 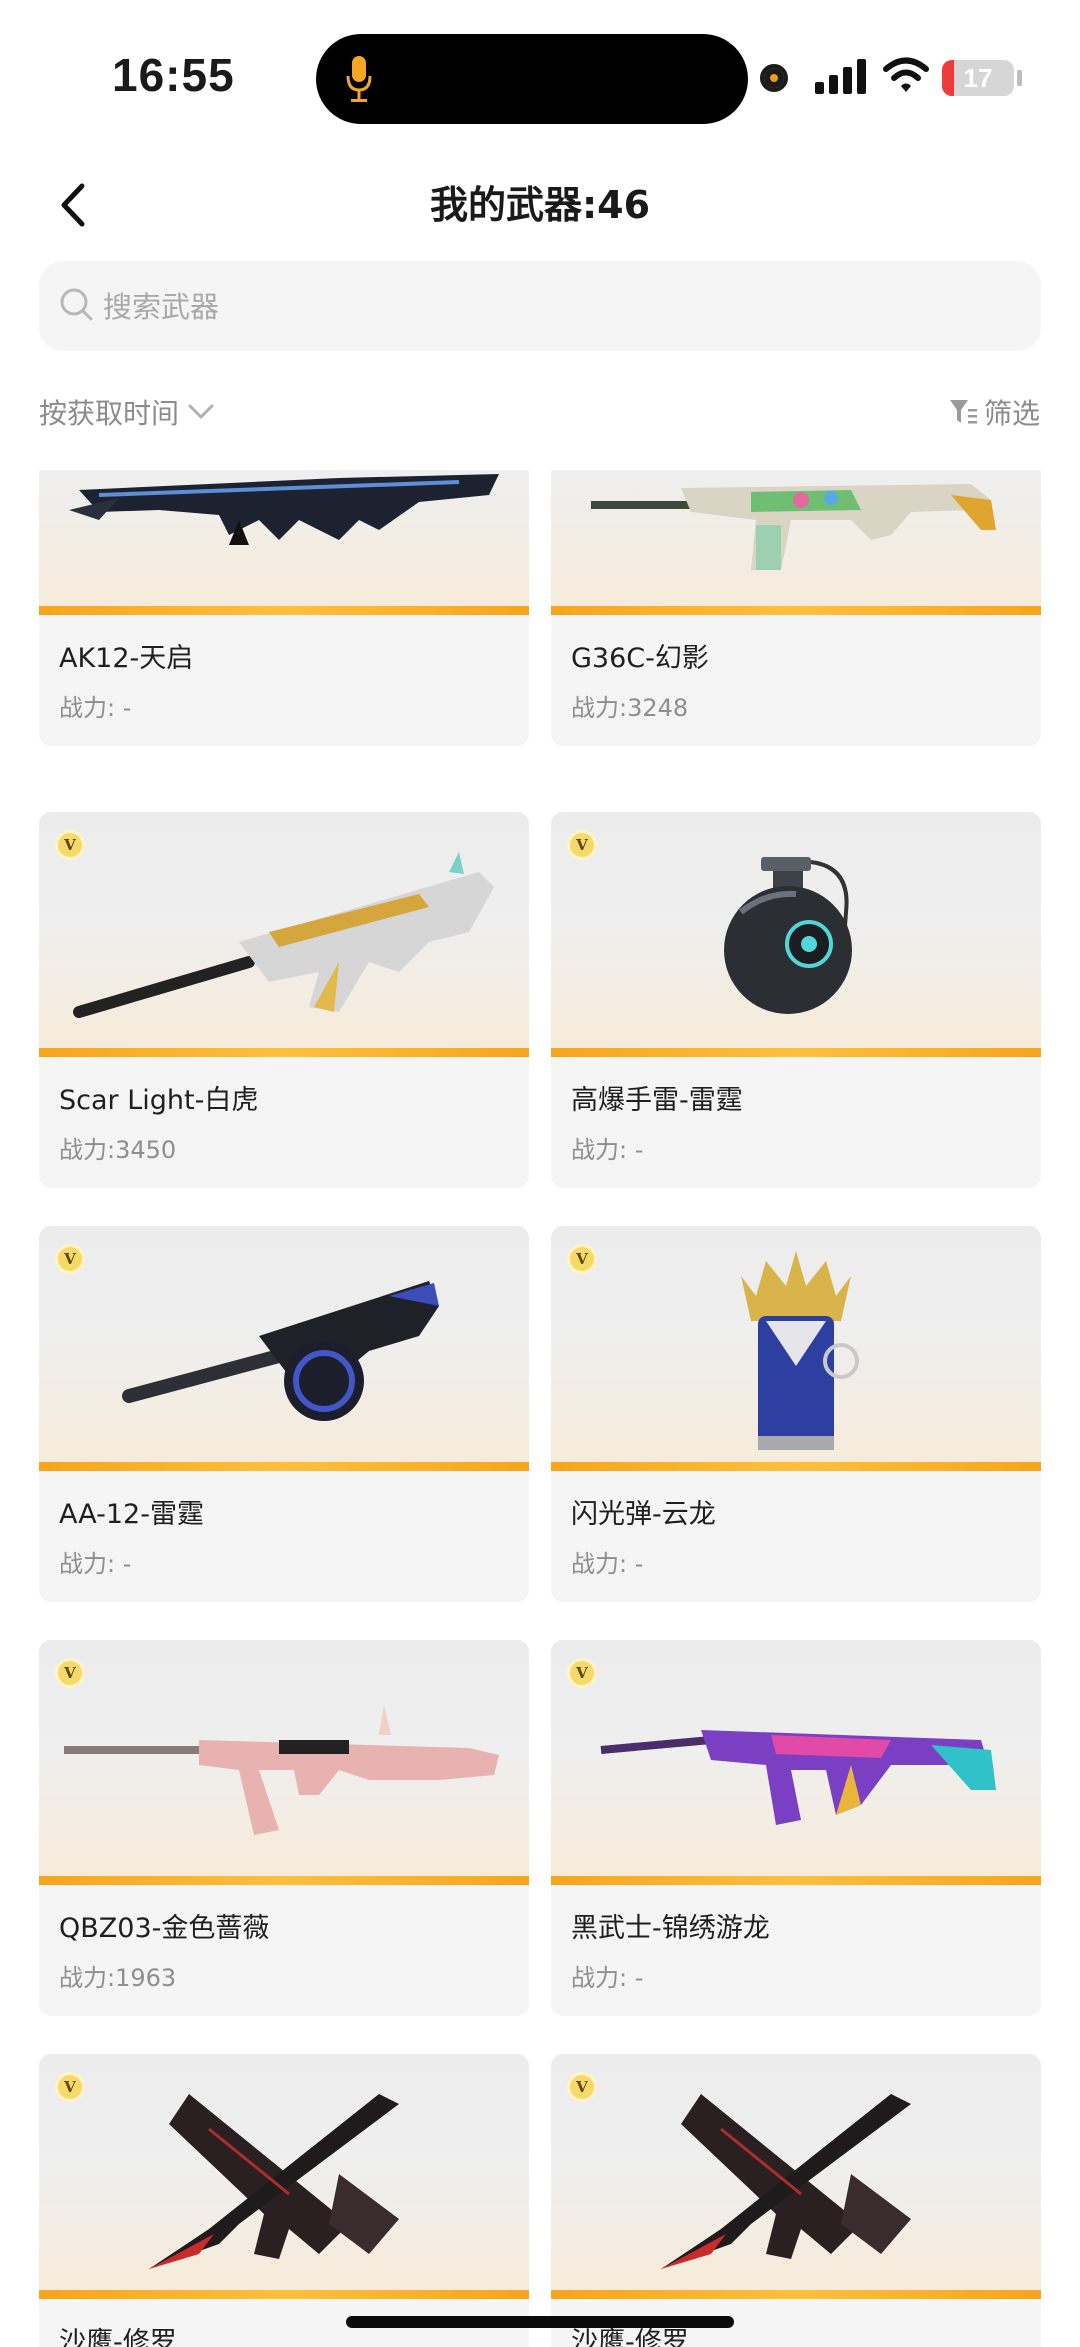 I want to click on weapon-card: V 黑武士-锦绣游龙 战力: -, so click(x=796, y=1828).